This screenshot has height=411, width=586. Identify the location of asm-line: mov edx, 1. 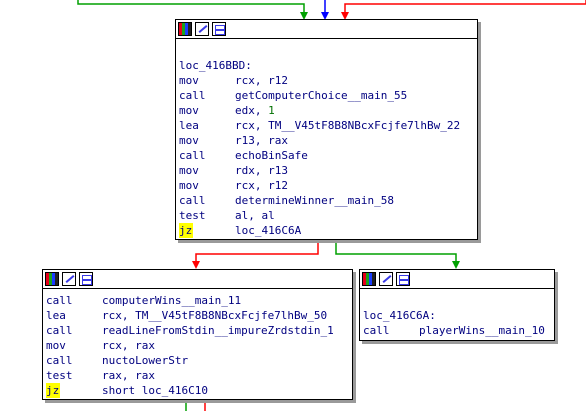
(328, 110).